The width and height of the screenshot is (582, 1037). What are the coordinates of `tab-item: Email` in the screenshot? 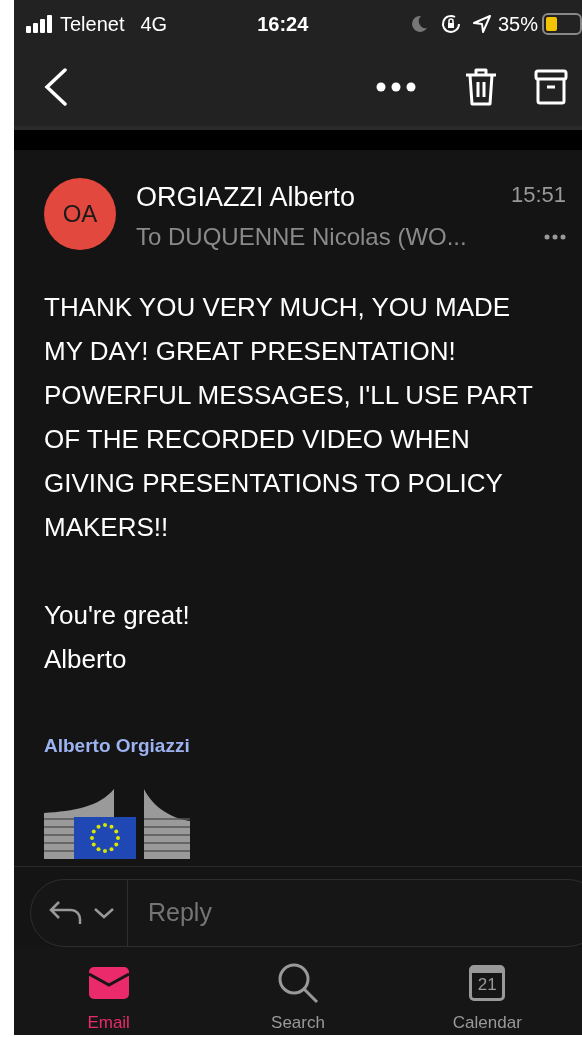 It's located at (108, 996).